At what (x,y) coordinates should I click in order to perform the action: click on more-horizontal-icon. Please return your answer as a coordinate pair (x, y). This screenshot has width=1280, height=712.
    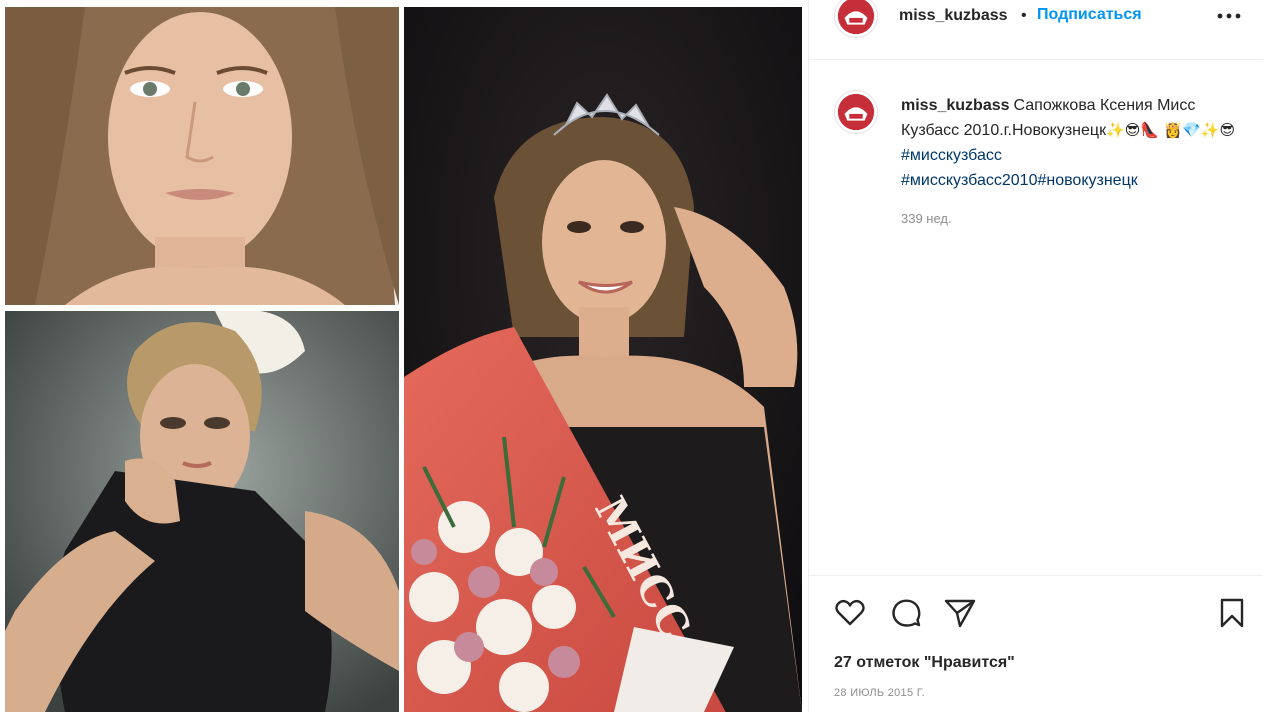
    Looking at the image, I should click on (1229, 16).